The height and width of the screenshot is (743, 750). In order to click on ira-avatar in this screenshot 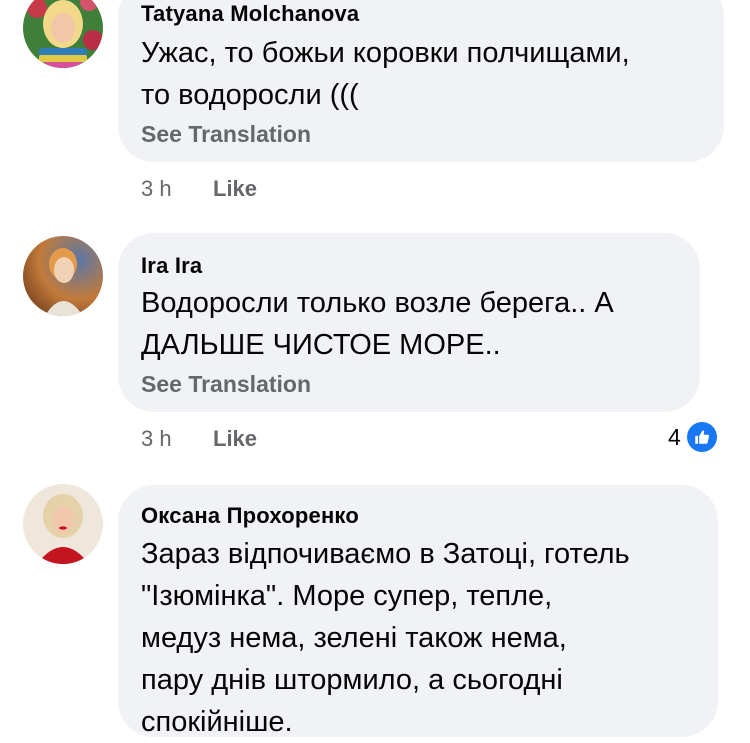, I will do `click(63, 276)`.